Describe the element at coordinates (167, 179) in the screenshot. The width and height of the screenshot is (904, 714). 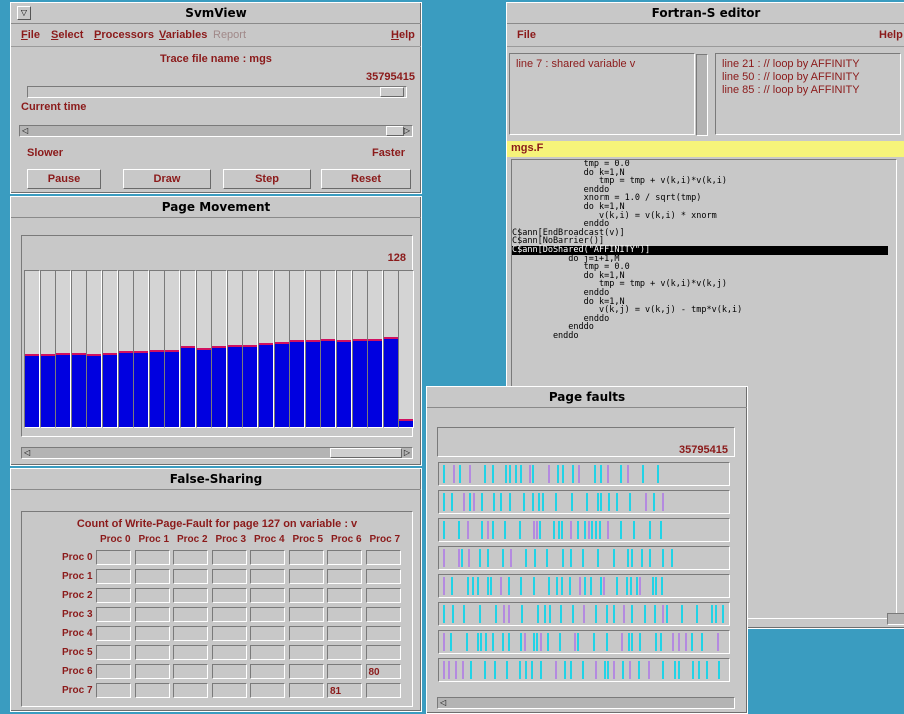
I see `draw-button: Draw` at that location.